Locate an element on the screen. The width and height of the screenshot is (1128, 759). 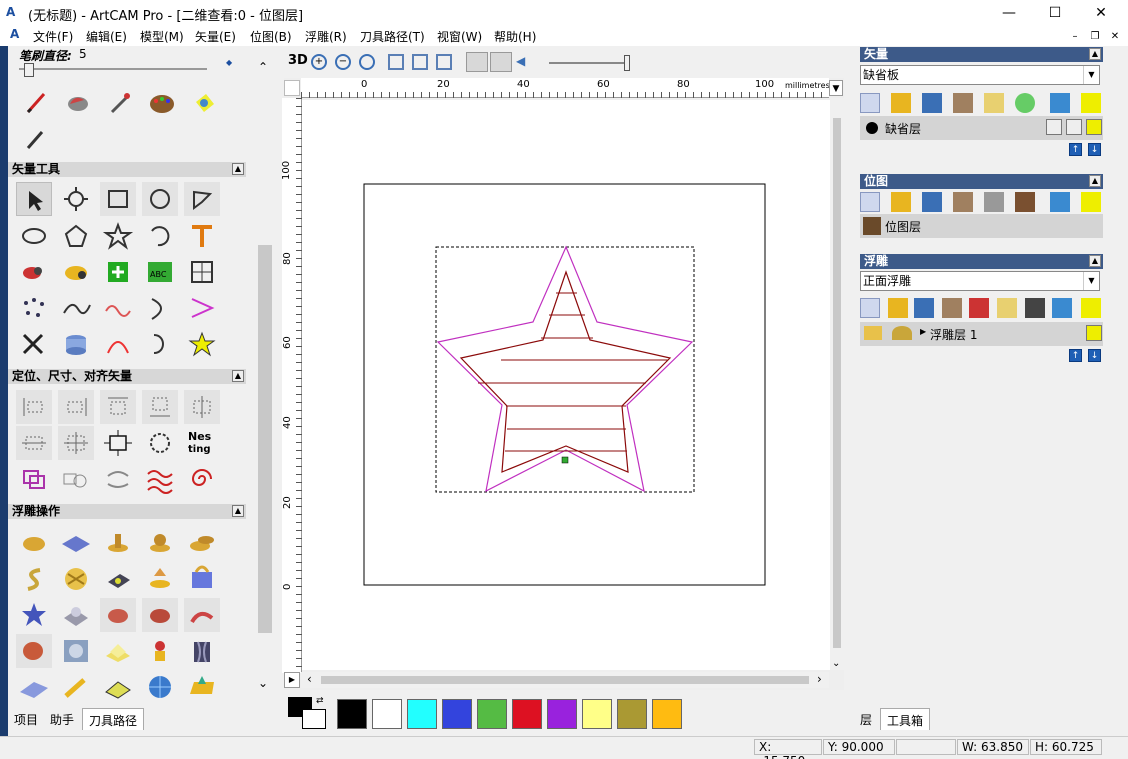
left-panel-scrollbar is located at coordinates (265, 439).